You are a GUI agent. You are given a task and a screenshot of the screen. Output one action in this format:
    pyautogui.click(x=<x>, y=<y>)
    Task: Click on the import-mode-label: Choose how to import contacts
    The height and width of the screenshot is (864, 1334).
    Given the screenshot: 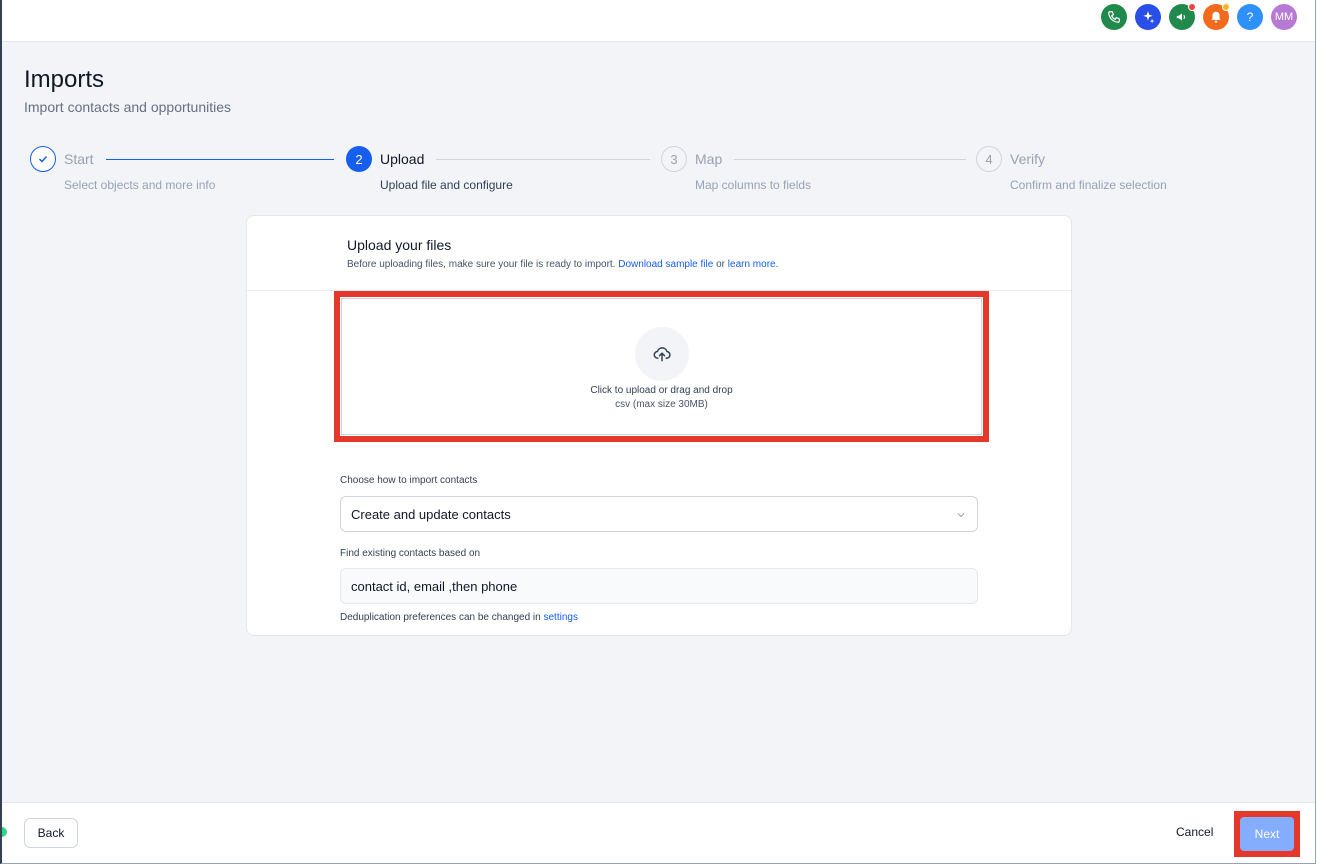 What is the action you would take?
    pyautogui.click(x=409, y=480)
    